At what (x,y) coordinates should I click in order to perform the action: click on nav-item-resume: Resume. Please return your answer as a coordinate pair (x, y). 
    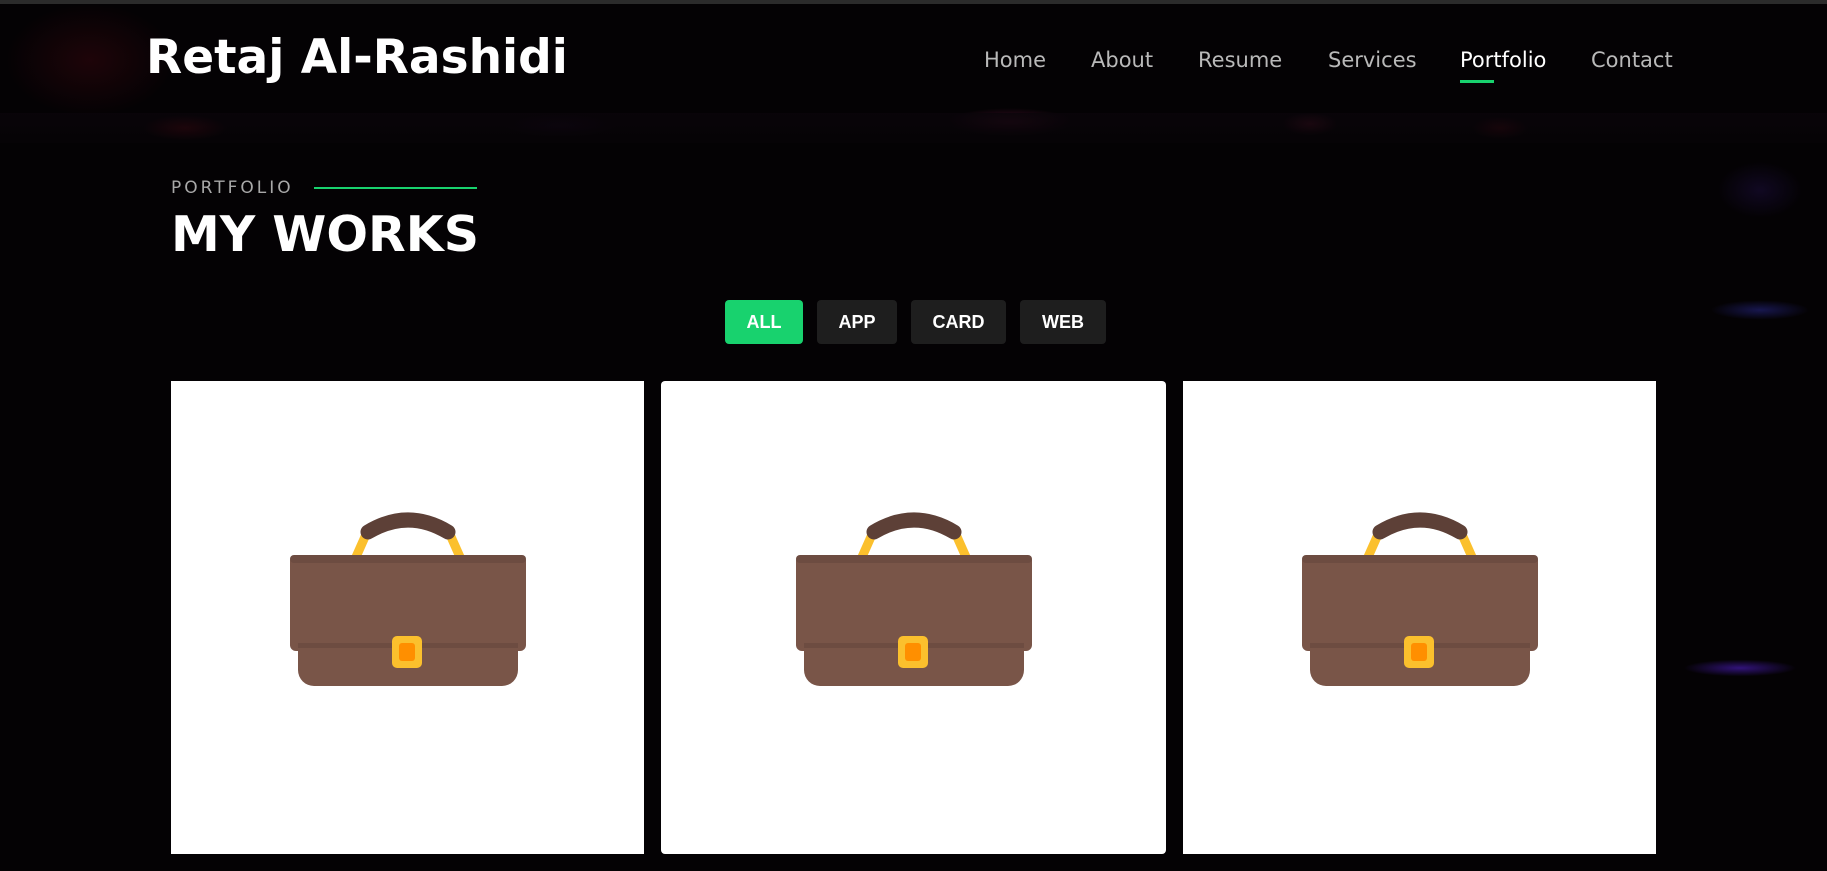
    Looking at the image, I should click on (1240, 60).